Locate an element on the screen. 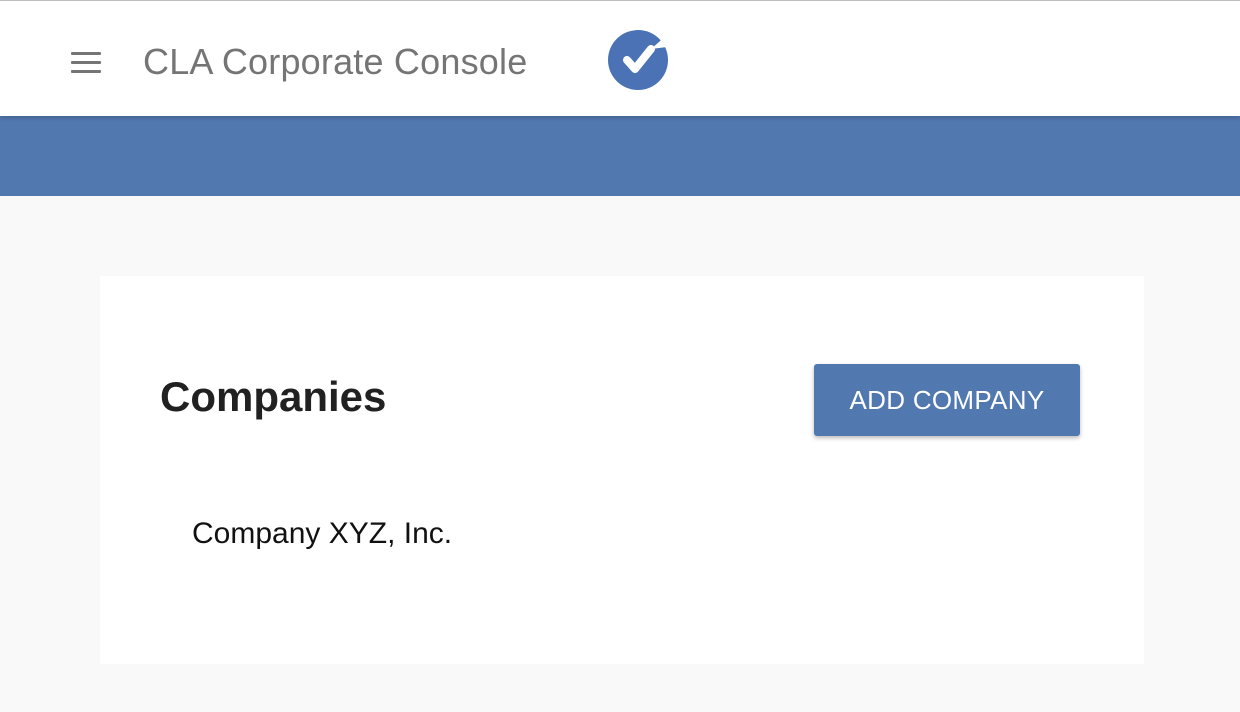 The width and height of the screenshot is (1240, 712). company-list: Company XYZ, Inc. is located at coordinates (322, 534).